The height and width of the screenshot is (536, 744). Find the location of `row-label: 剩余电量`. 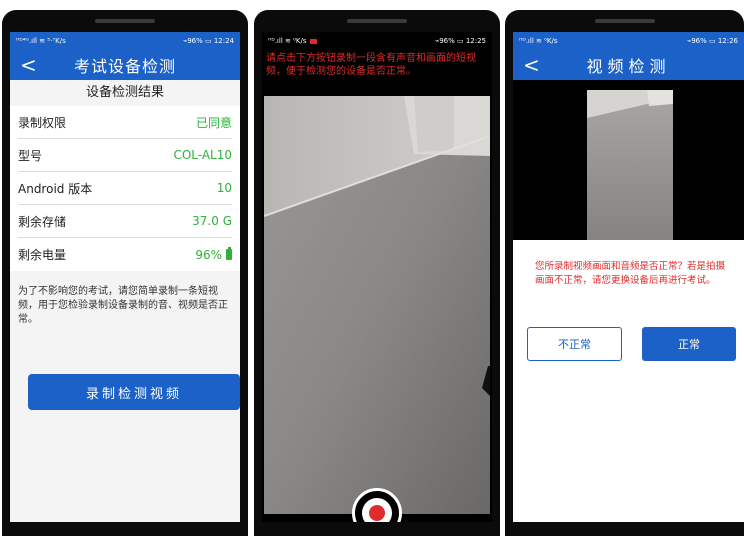

row-label: 剩余电量 is located at coordinates (42, 255).